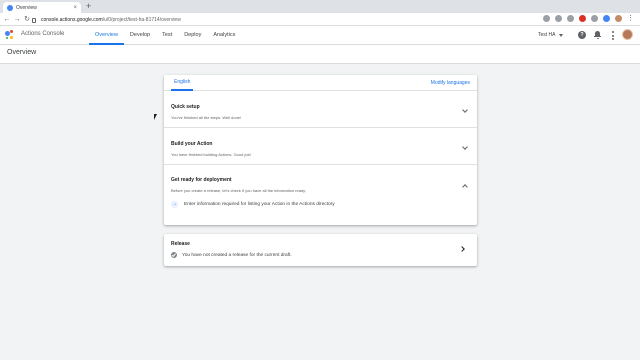 This screenshot has width=640, height=360. Describe the element at coordinates (320, 54) in the screenshot. I see `page-title-bar: Overview` at that location.